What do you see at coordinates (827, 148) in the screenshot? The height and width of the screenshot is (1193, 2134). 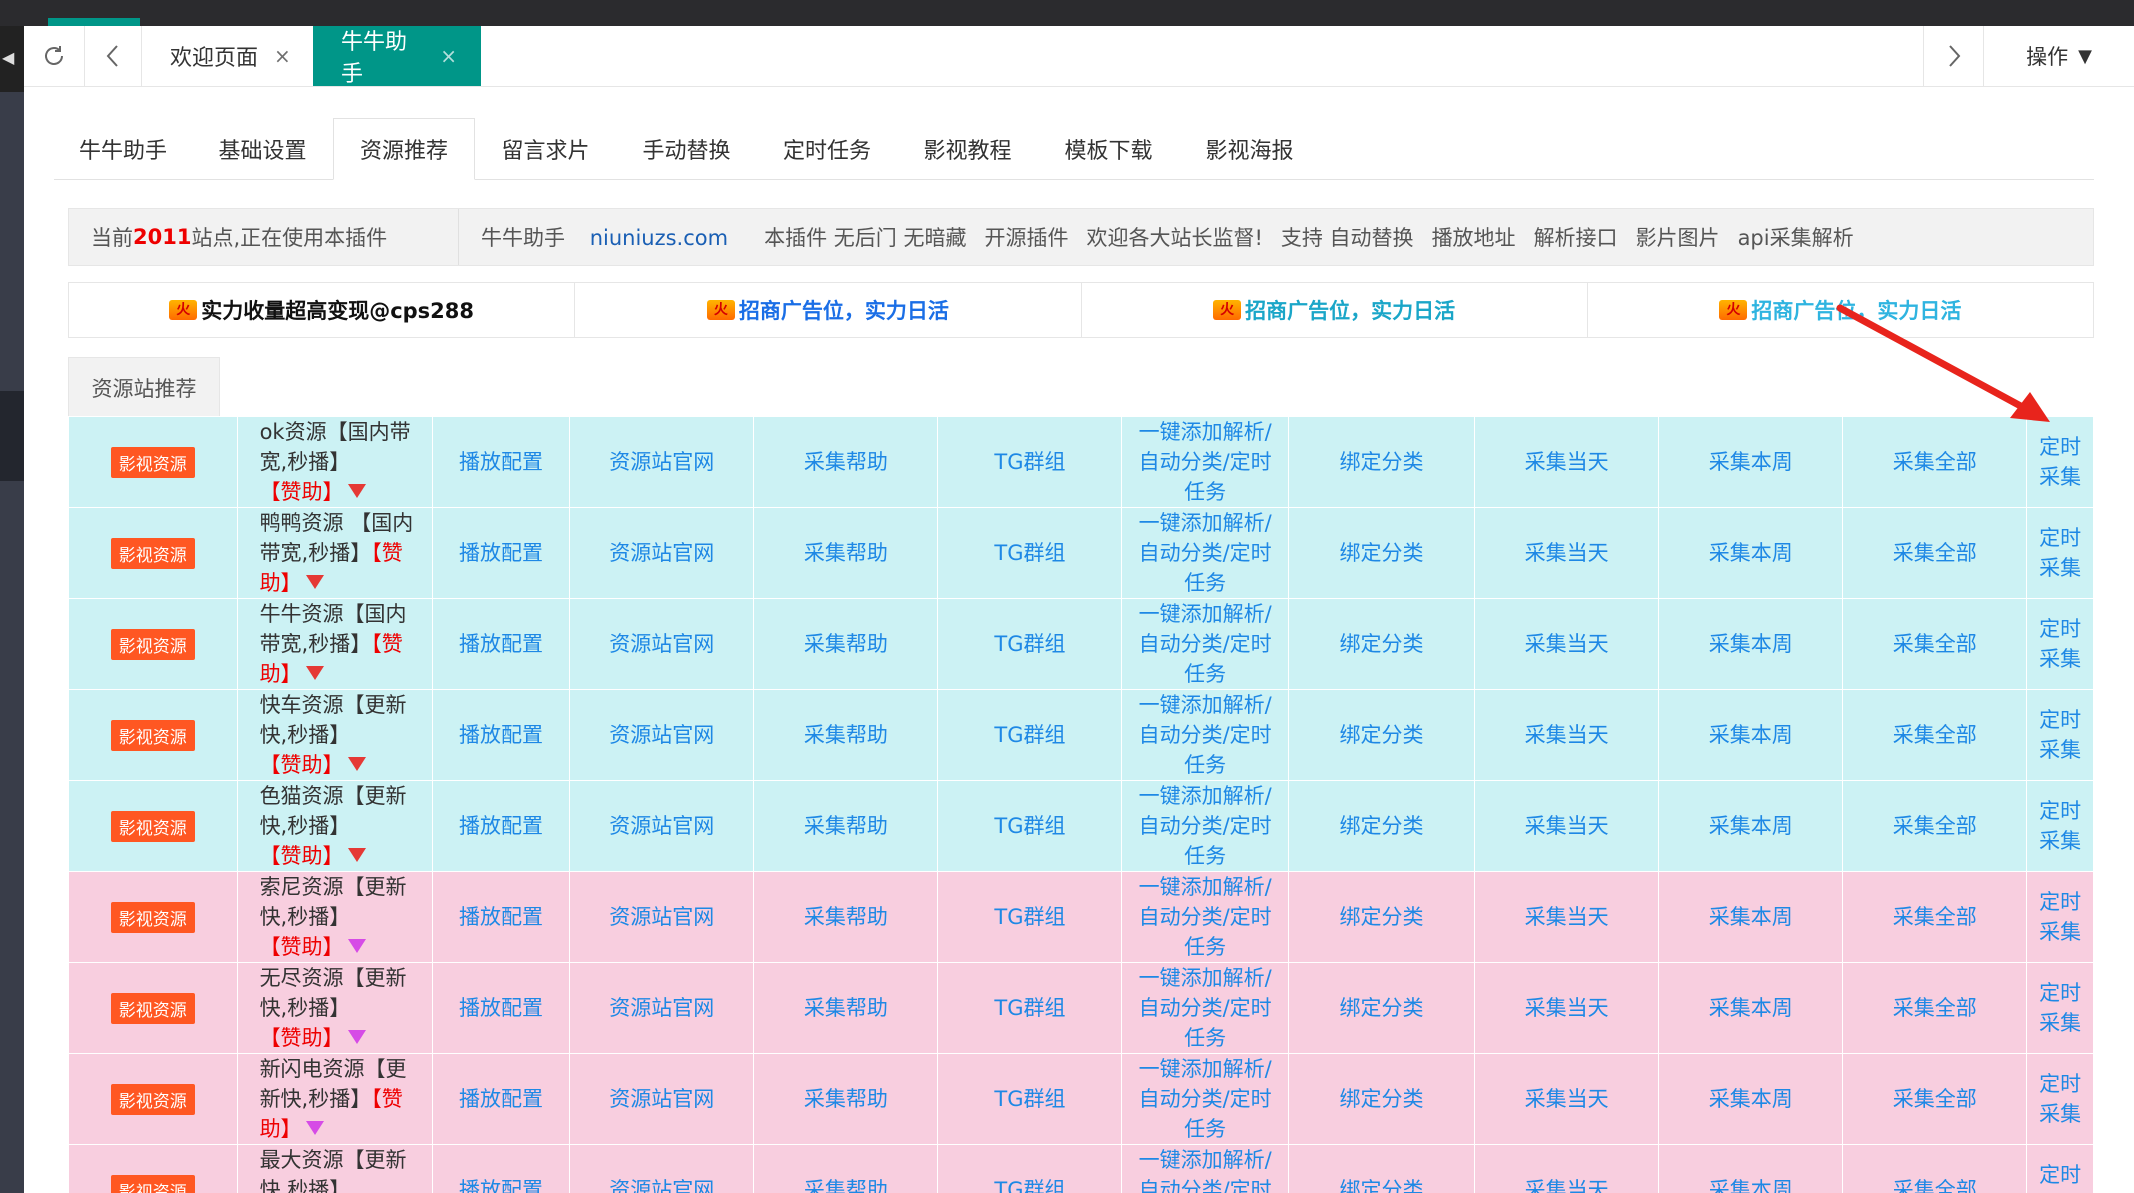 I see `subtab-5: 定时任务` at bounding box center [827, 148].